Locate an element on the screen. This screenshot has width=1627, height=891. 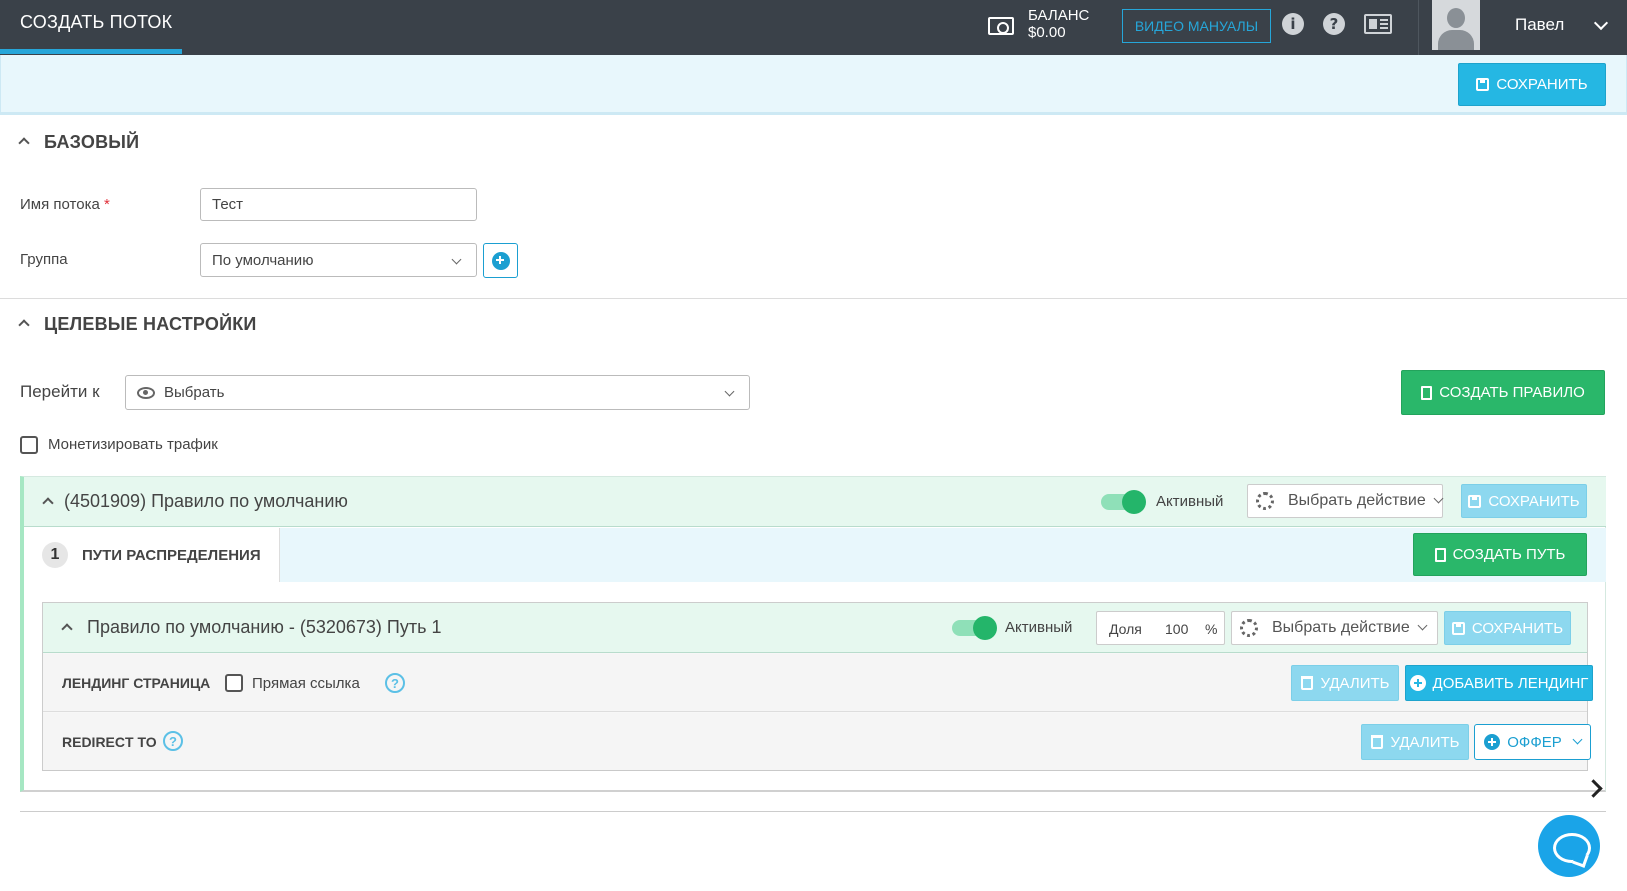
redirect-row: REDIRECT TO ? УДАЛИТЬ ОФФЕР is located at coordinates (817, 741).